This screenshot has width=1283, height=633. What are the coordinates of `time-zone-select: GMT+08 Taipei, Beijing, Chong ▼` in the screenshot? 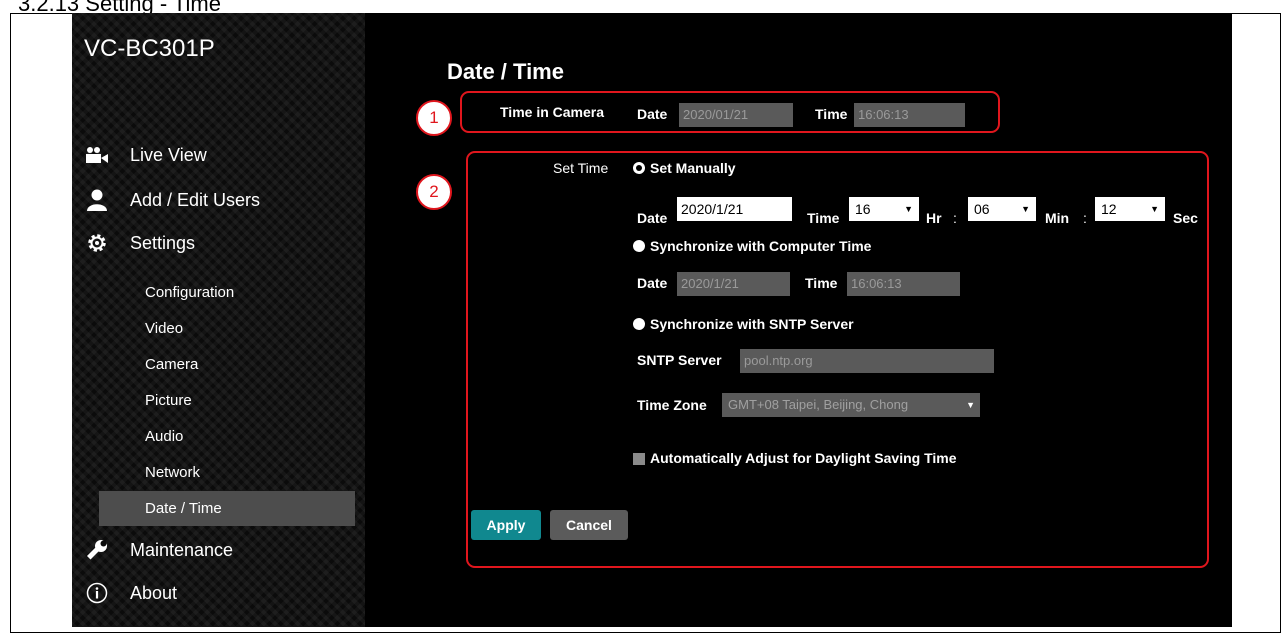 It's located at (851, 405).